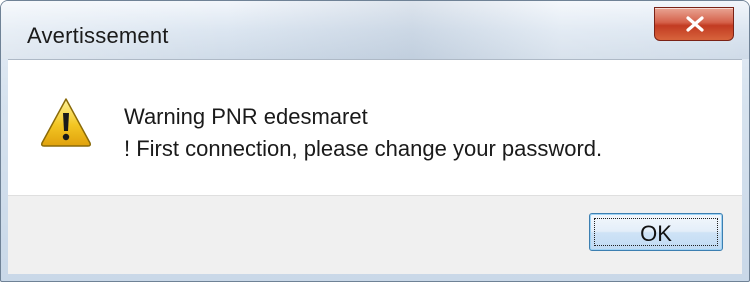 This screenshot has height=282, width=750. Describe the element at coordinates (98, 35) in the screenshot. I see `dialog-title: Avertissement` at that location.